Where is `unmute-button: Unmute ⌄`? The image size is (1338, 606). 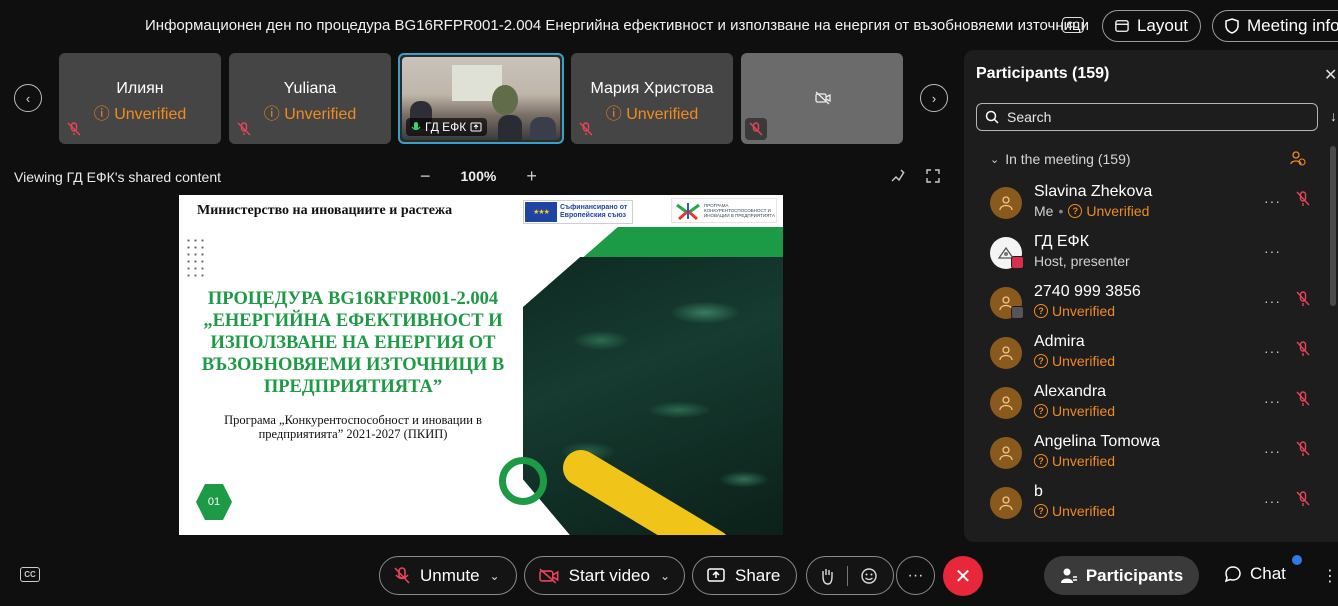 unmute-button: Unmute ⌄ is located at coordinates (448, 575).